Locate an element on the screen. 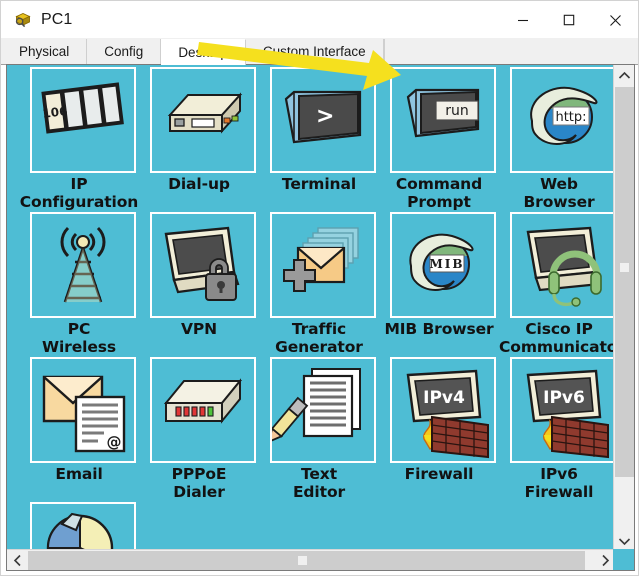 The width and height of the screenshot is (639, 576). email-icon: @ is located at coordinates (83, 410).